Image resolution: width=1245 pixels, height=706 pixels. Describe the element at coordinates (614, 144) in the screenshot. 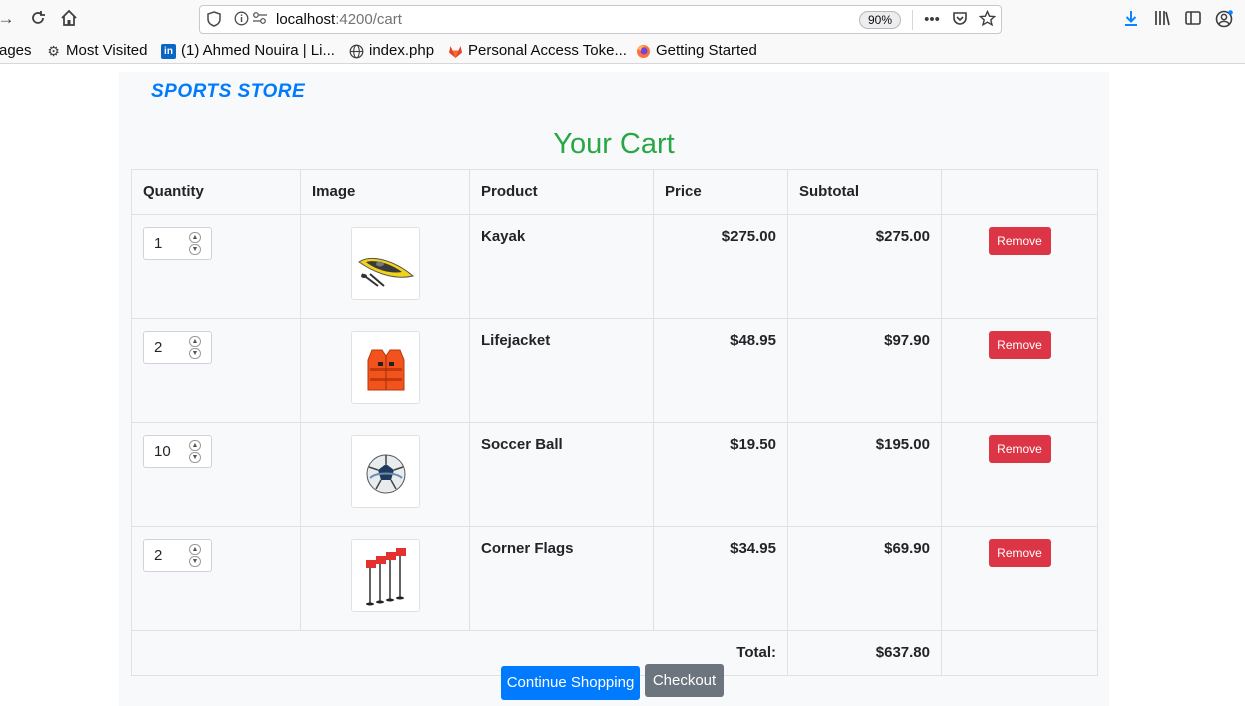

I see `page-title: Your Cart` at that location.